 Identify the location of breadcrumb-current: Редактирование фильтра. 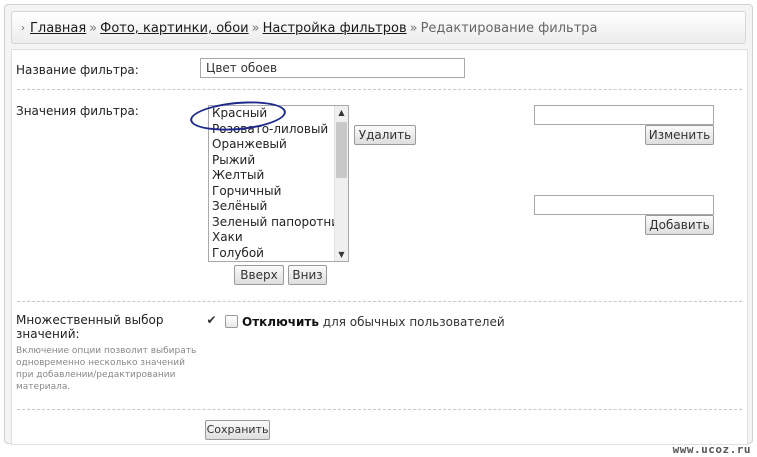
(509, 28).